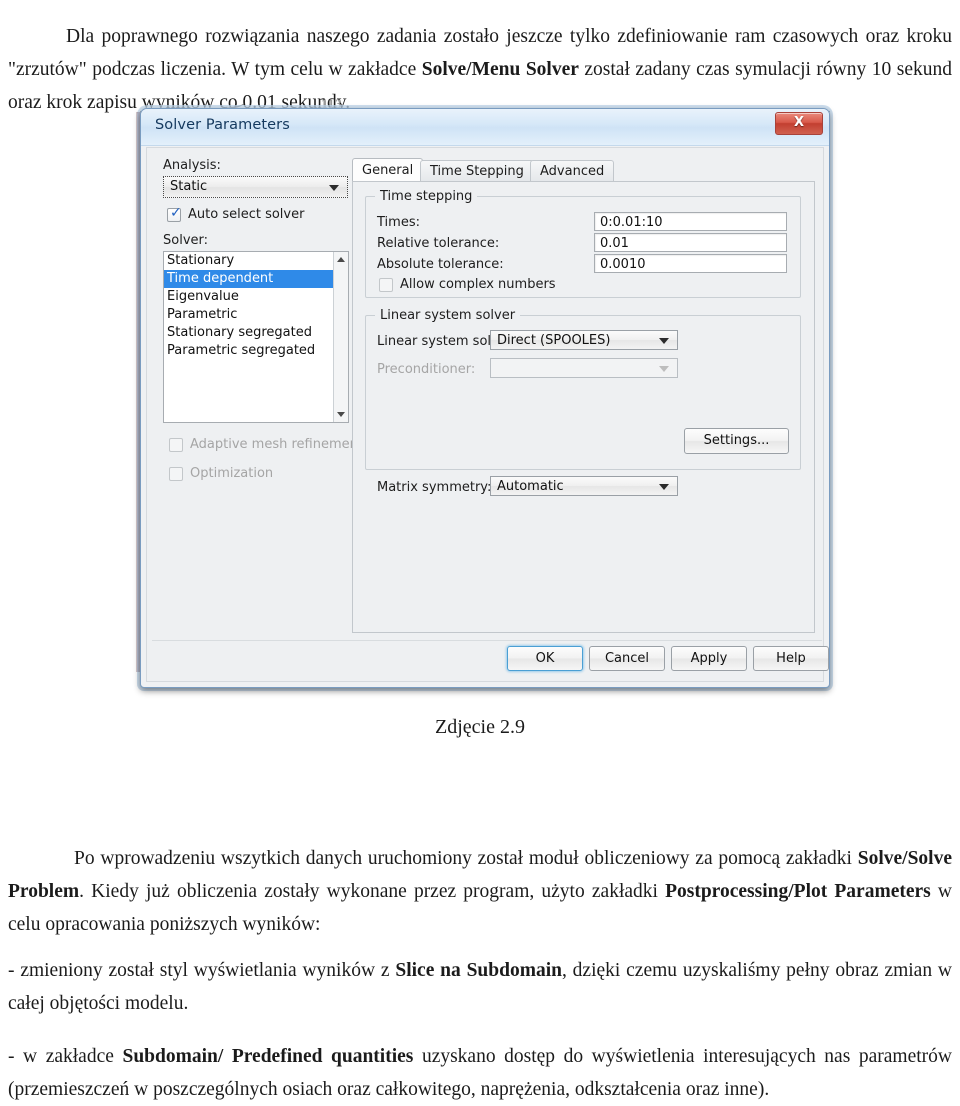  I want to click on solver-option-parametric: Parametric, so click(256, 315).